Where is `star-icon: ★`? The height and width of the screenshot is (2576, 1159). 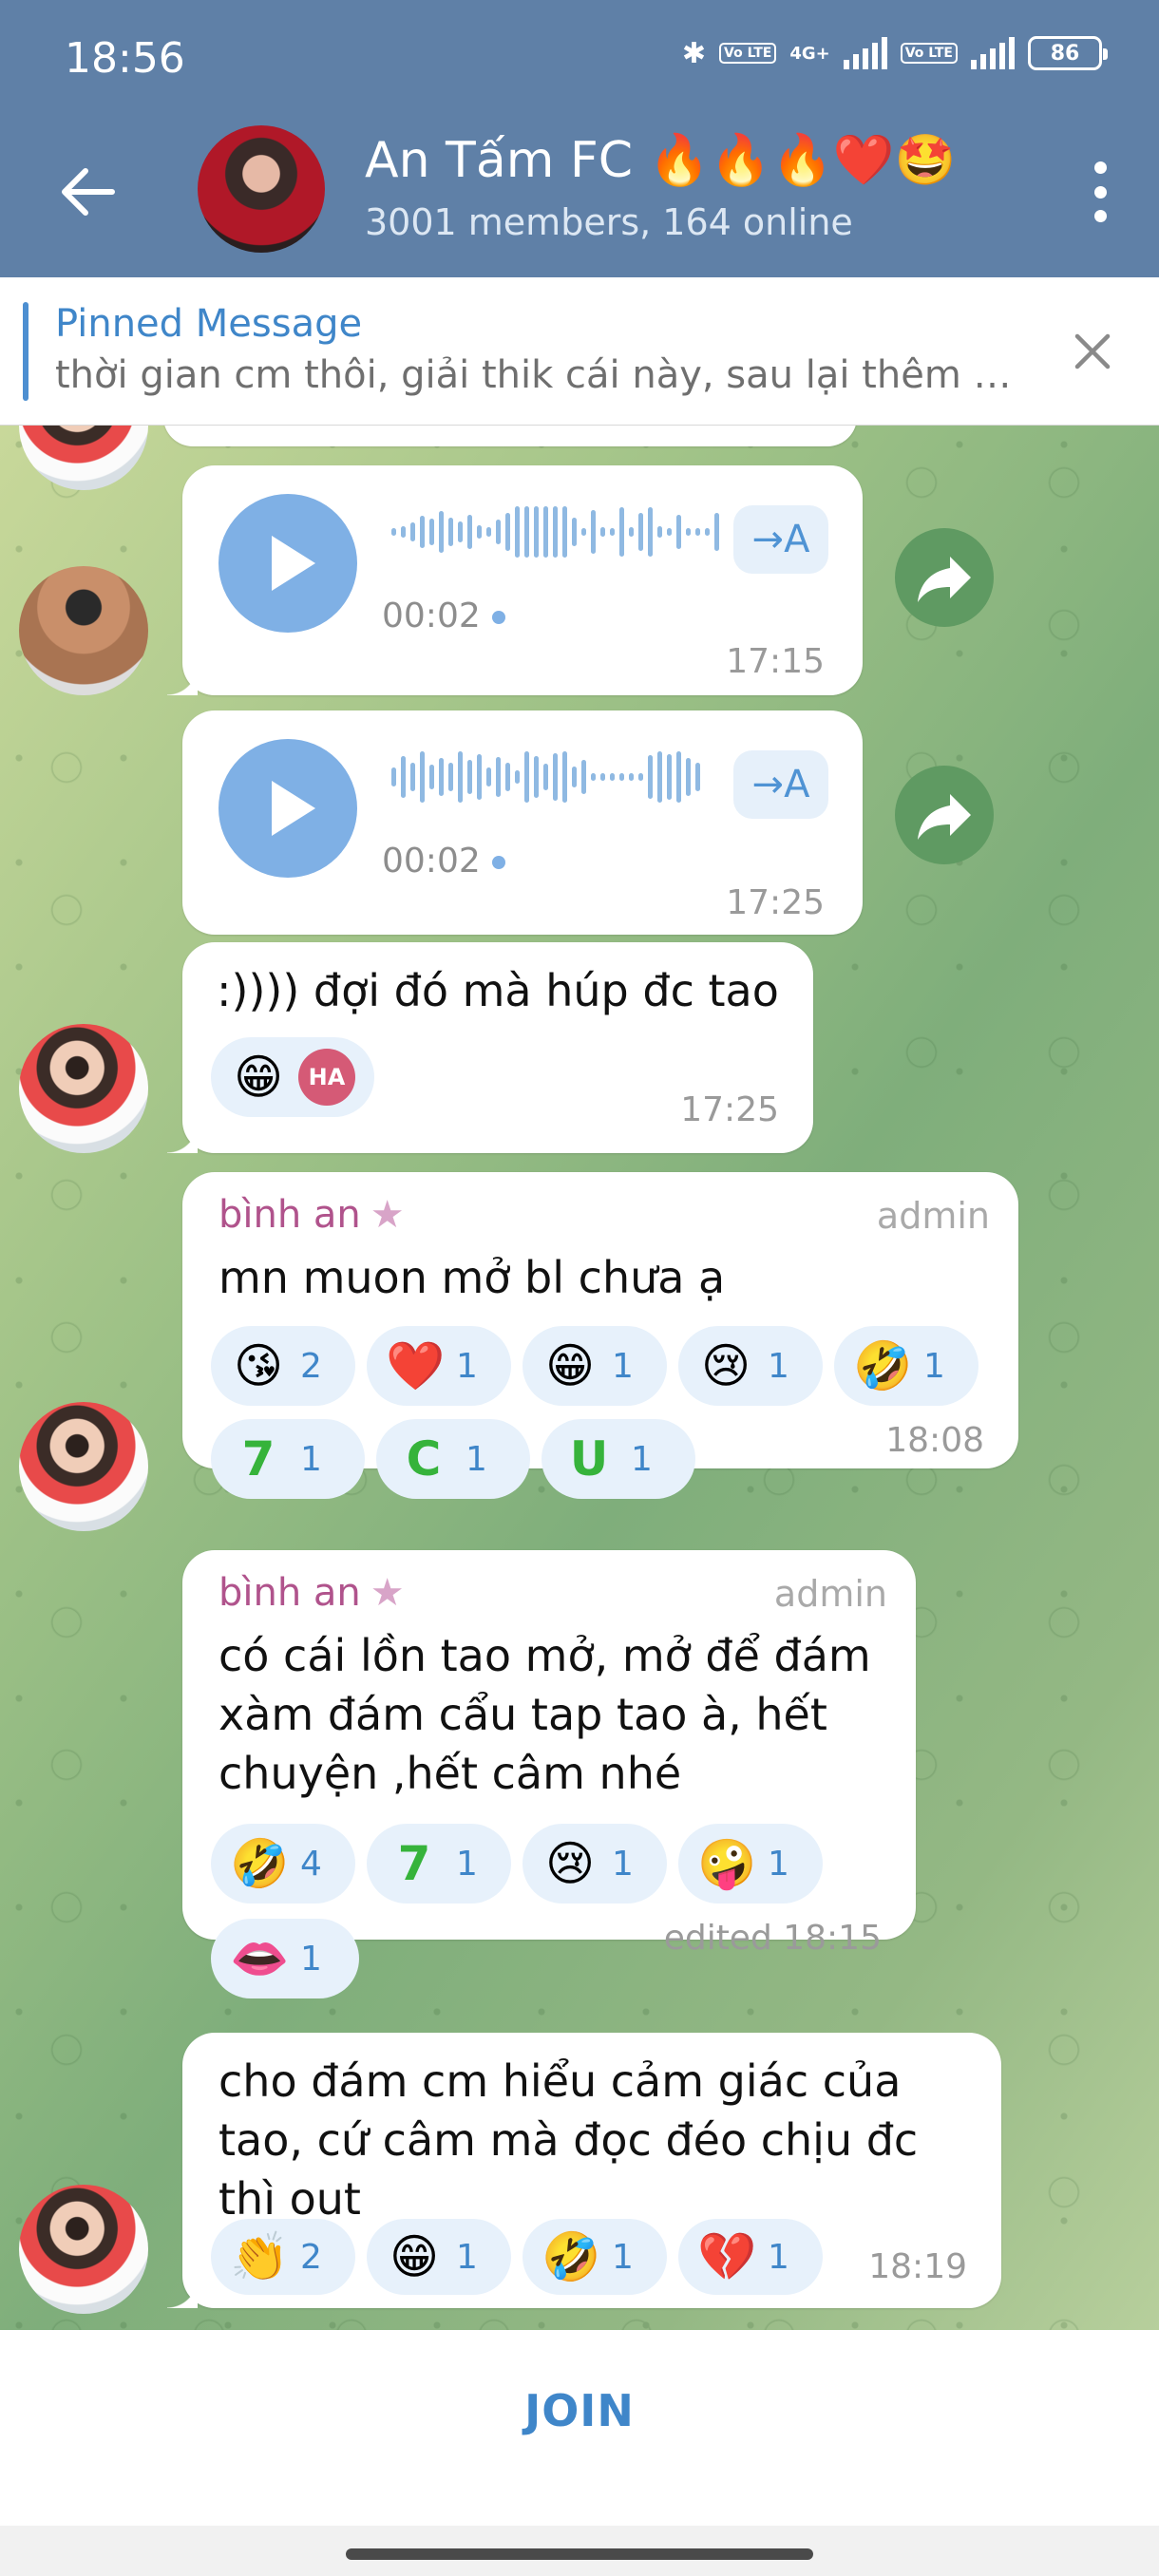 star-icon: ★ is located at coordinates (387, 1593).